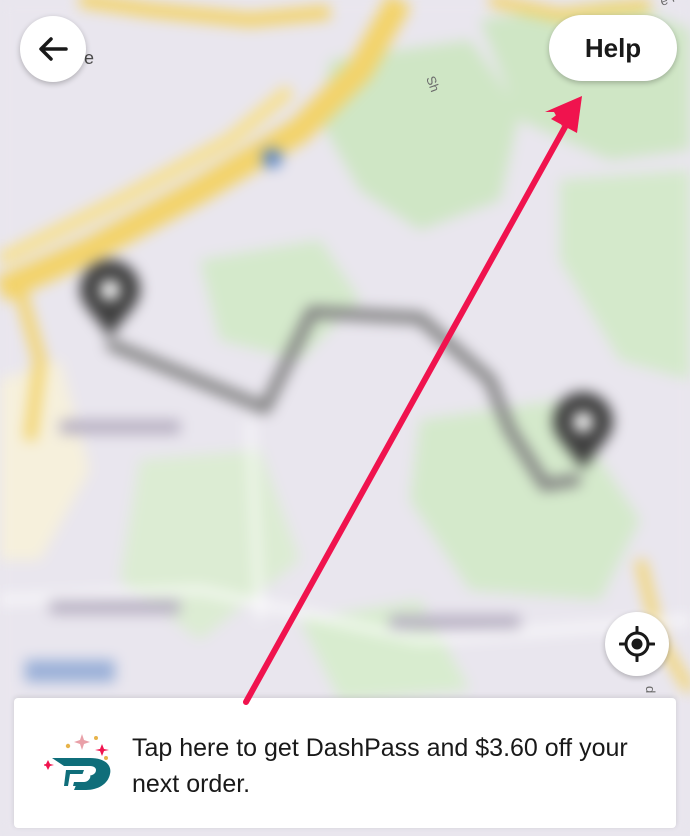  Describe the element at coordinates (272, 158) in the screenshot. I see `map-marker-blue` at that location.